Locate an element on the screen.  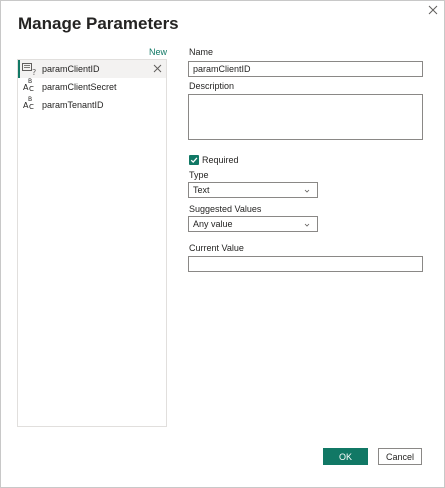
description-field is located at coordinates (305, 117).